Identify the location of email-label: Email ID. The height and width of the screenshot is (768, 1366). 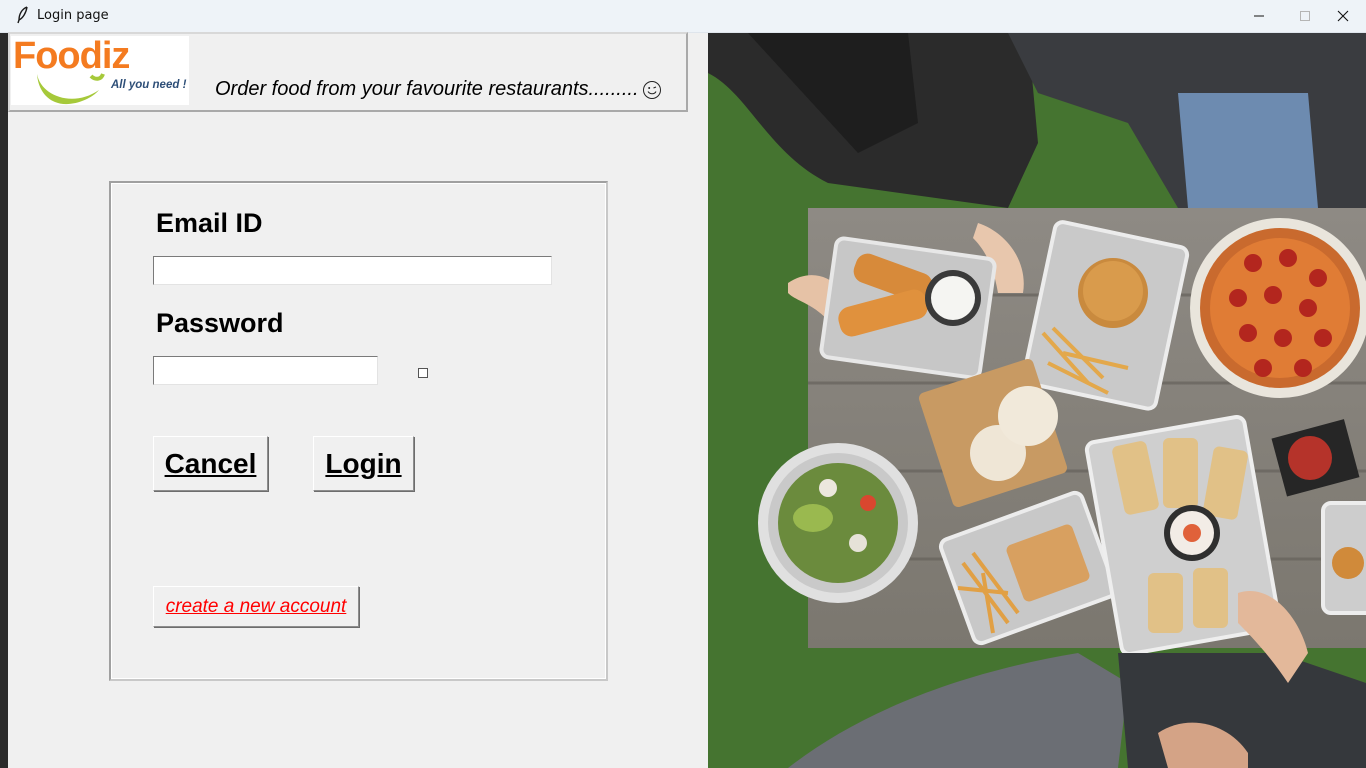
(209, 223).